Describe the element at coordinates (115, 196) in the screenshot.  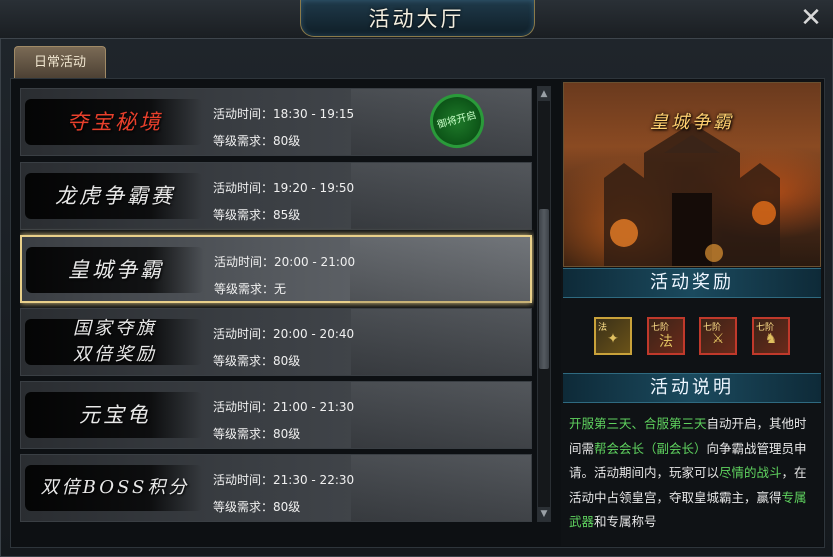
I see `activity-name: 龙虎争霸赛` at that location.